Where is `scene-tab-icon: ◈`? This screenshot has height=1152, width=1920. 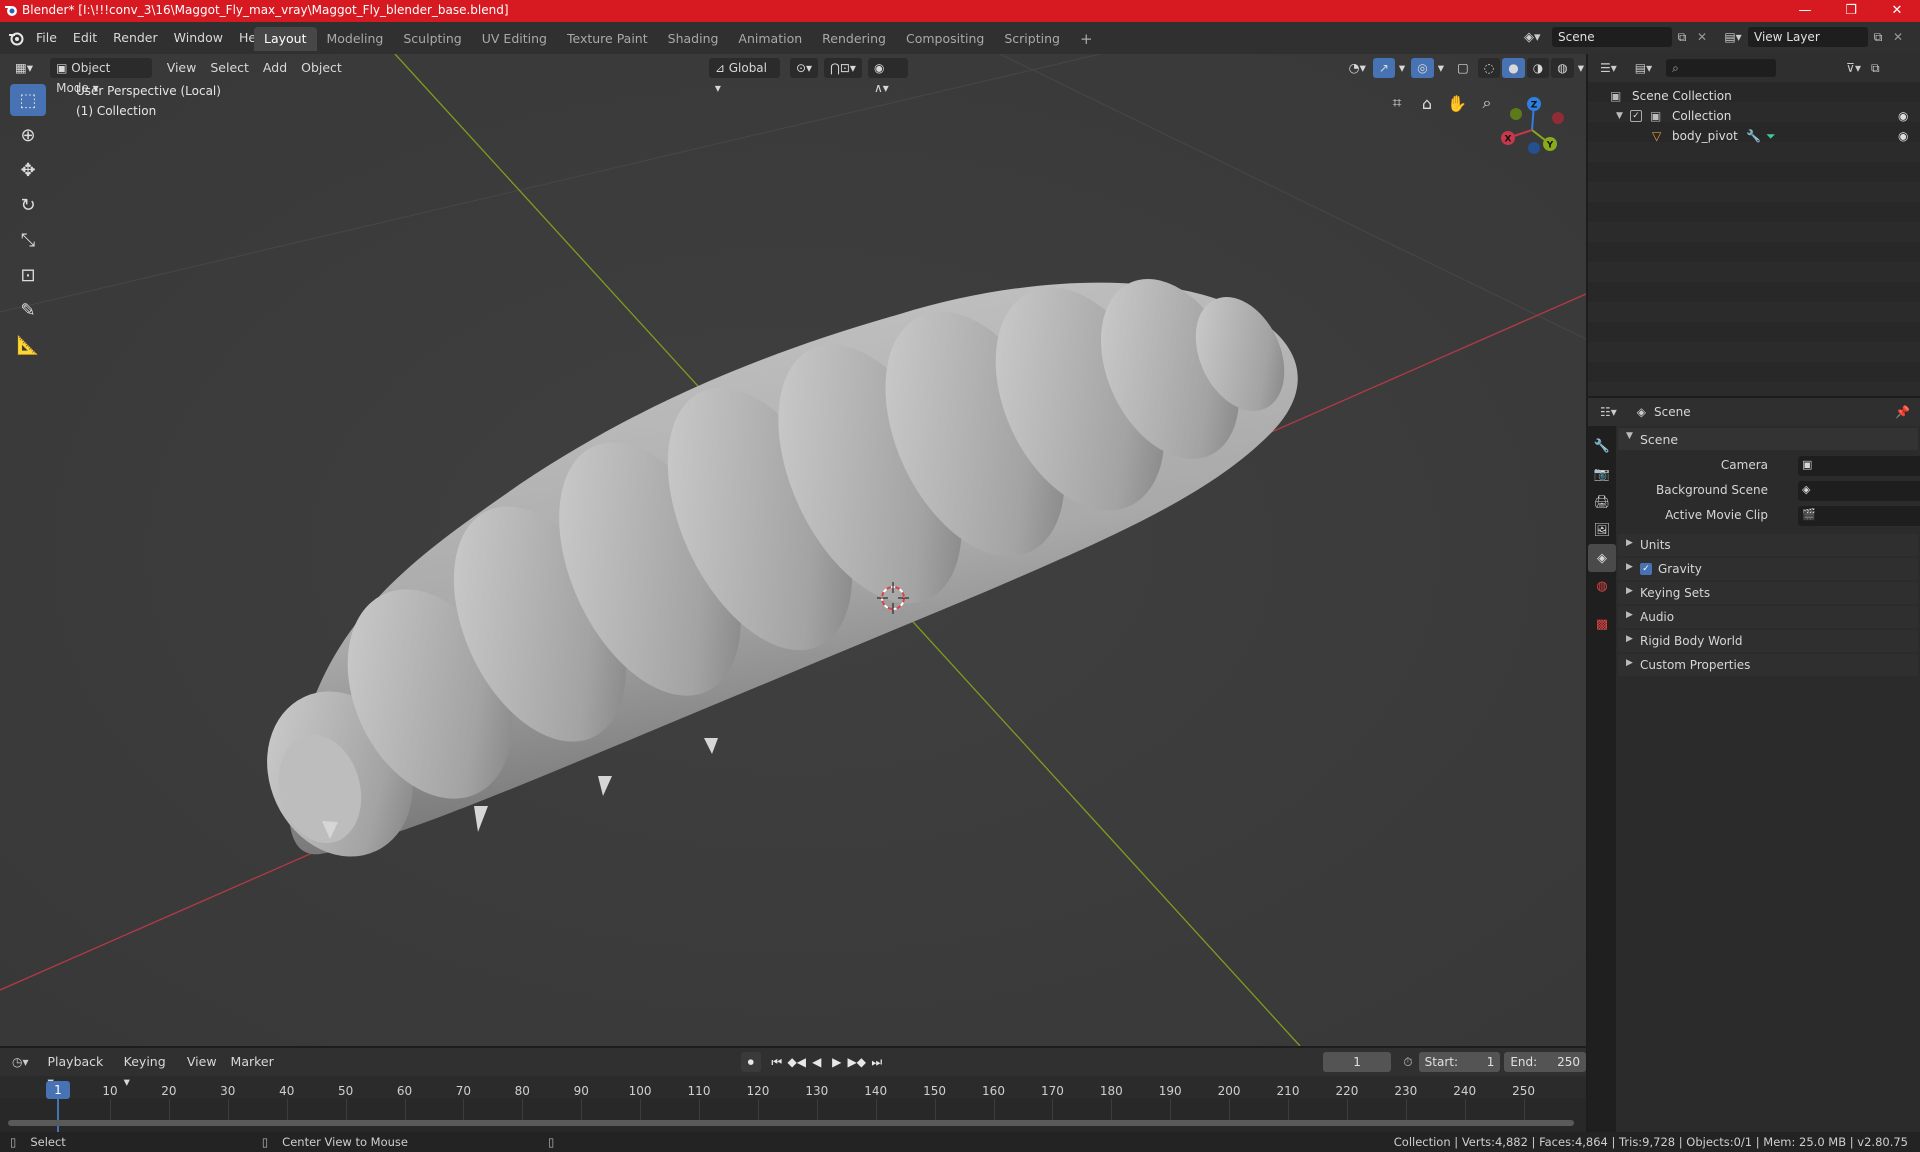
scene-tab-icon: ◈ is located at coordinates (1602, 558).